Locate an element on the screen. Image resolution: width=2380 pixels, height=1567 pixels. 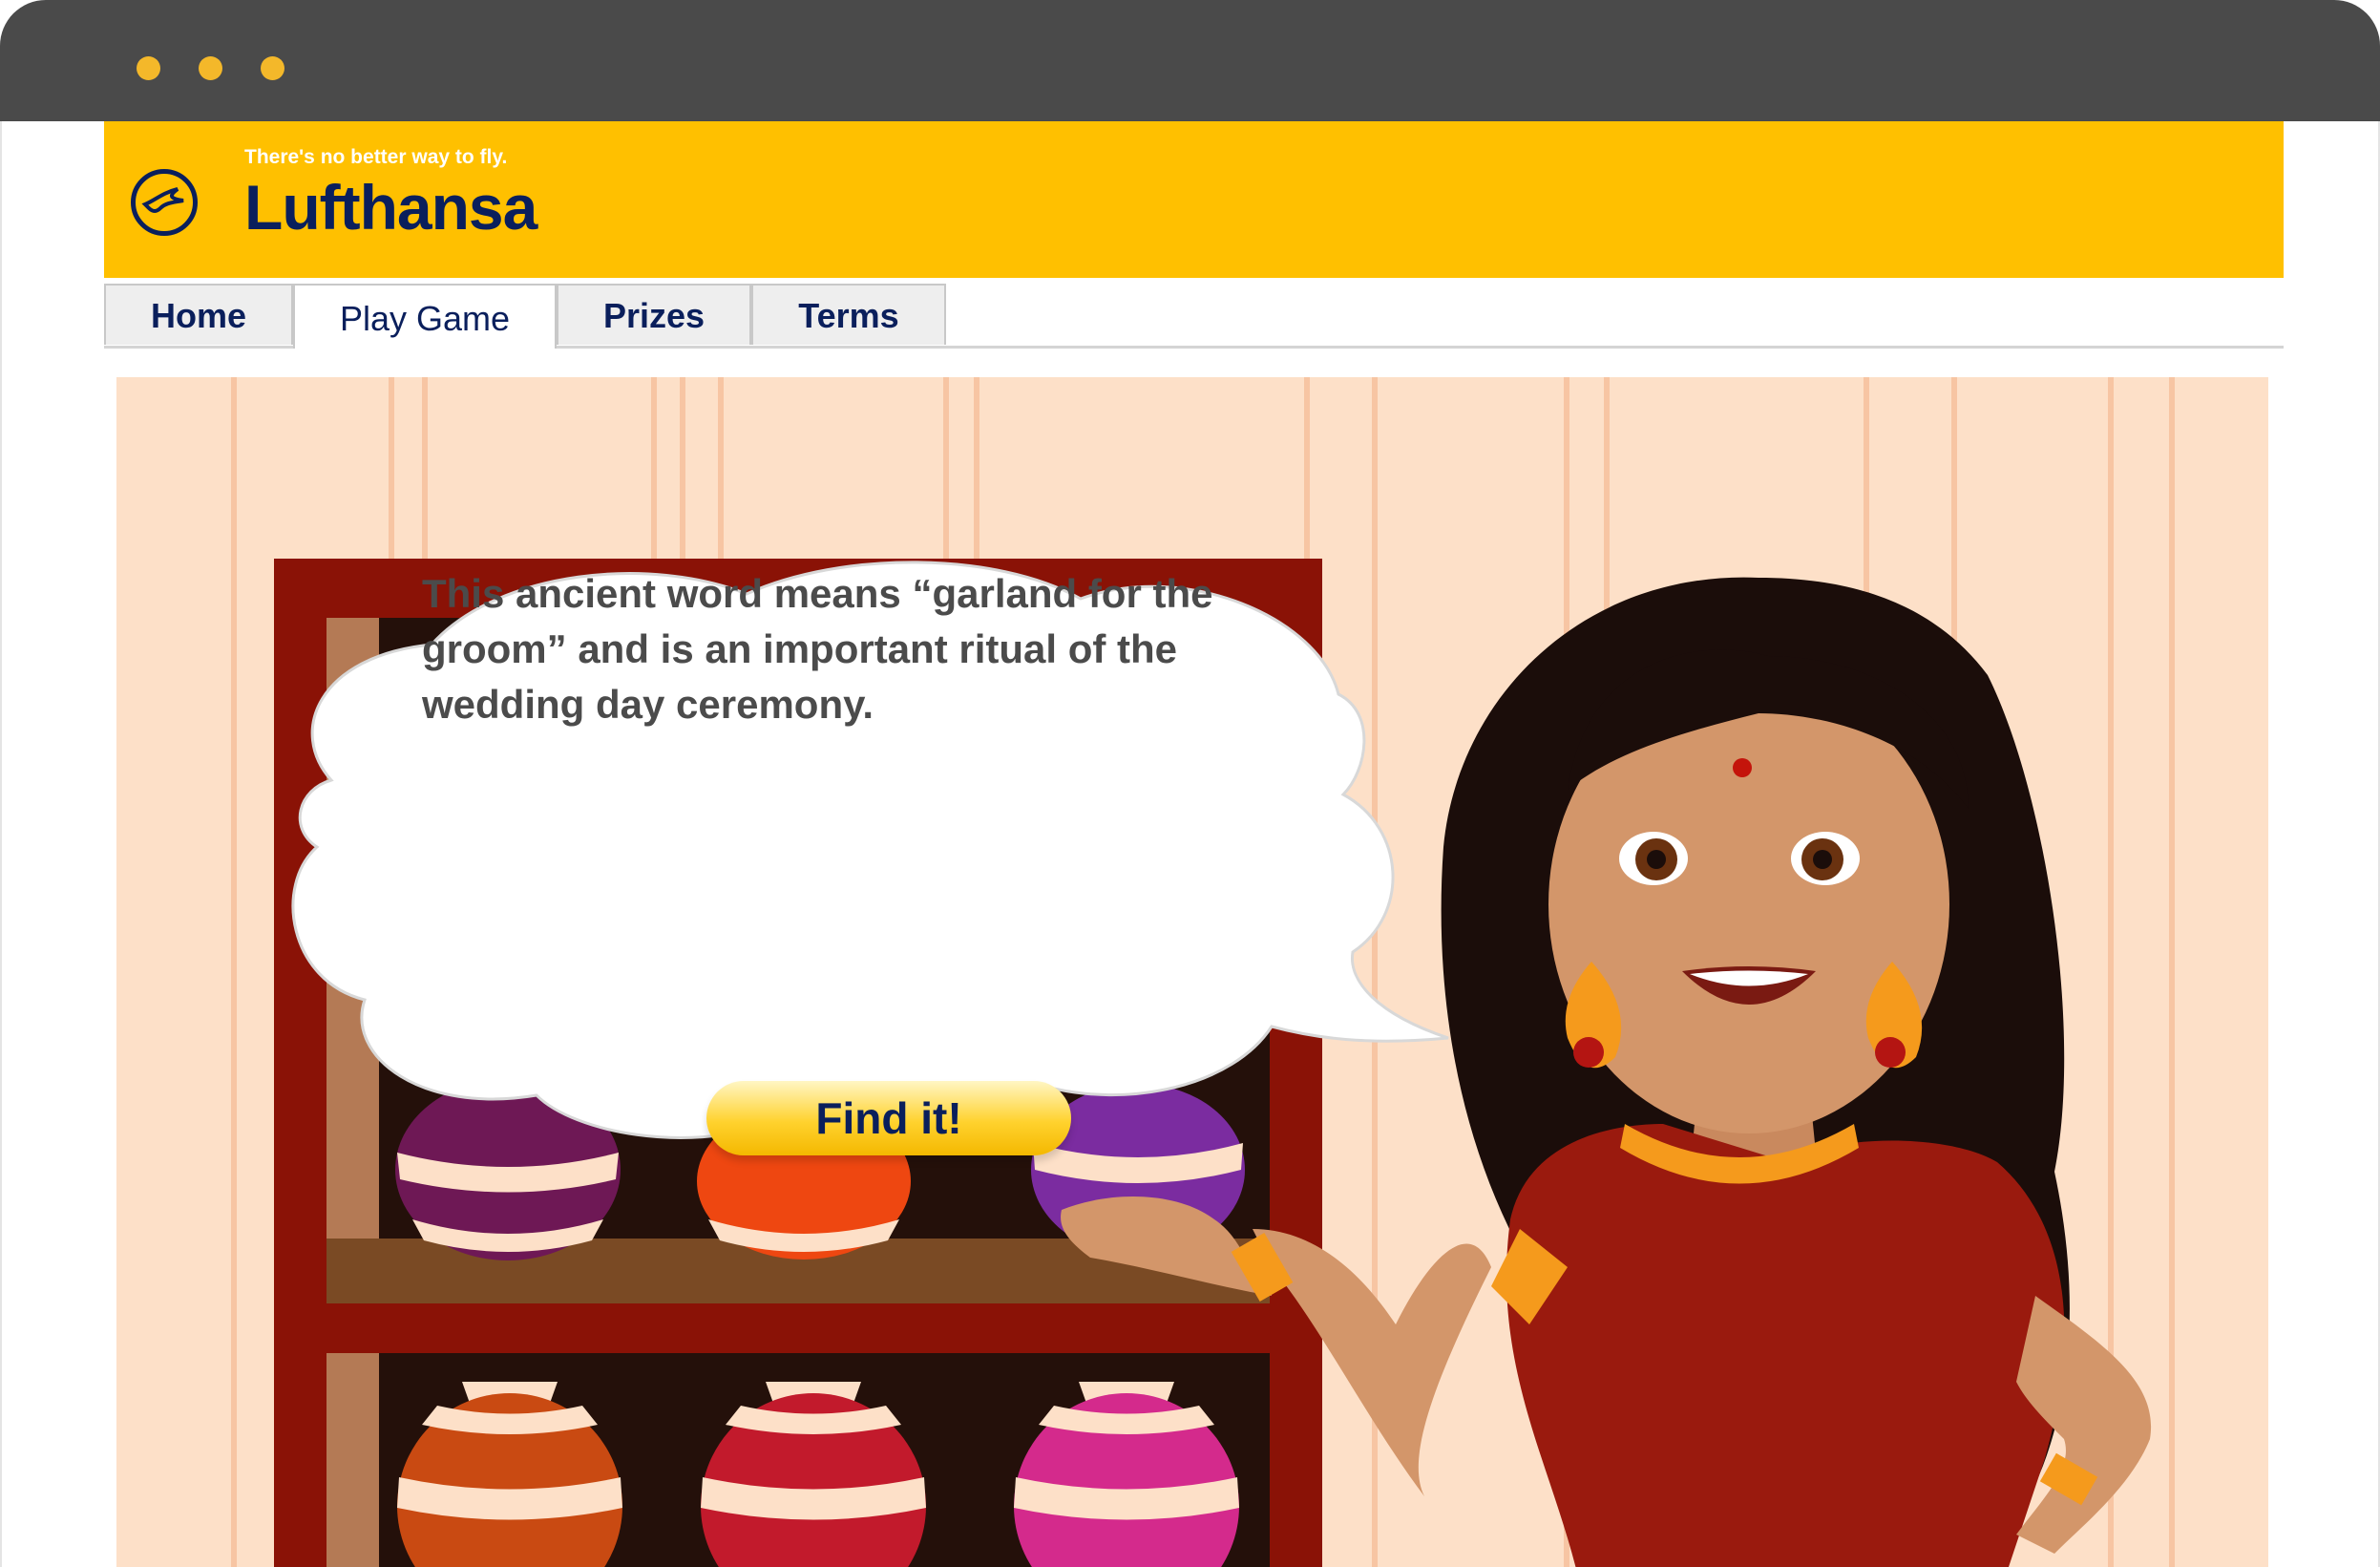
find-it-label: Find it! is located at coordinates (888, 1118).